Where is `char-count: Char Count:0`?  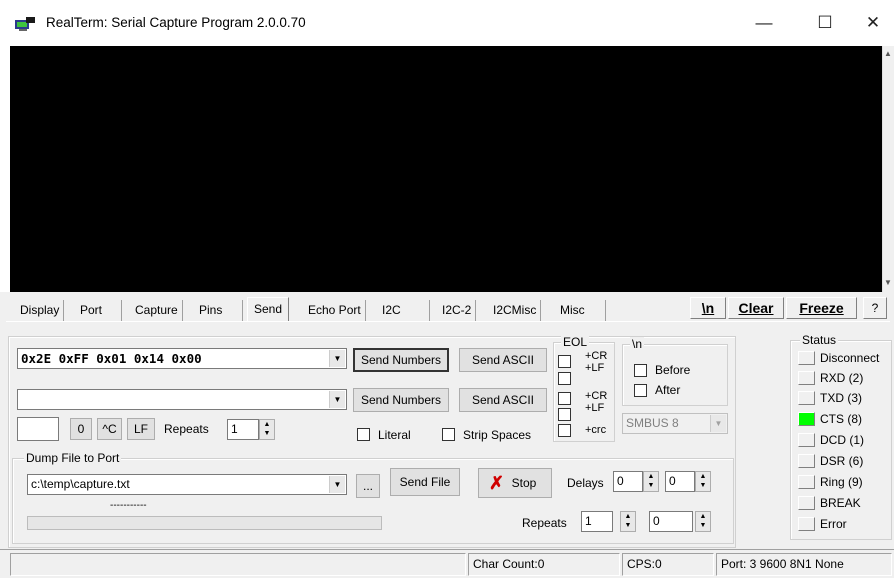 char-count: Char Count:0 is located at coordinates (544, 564).